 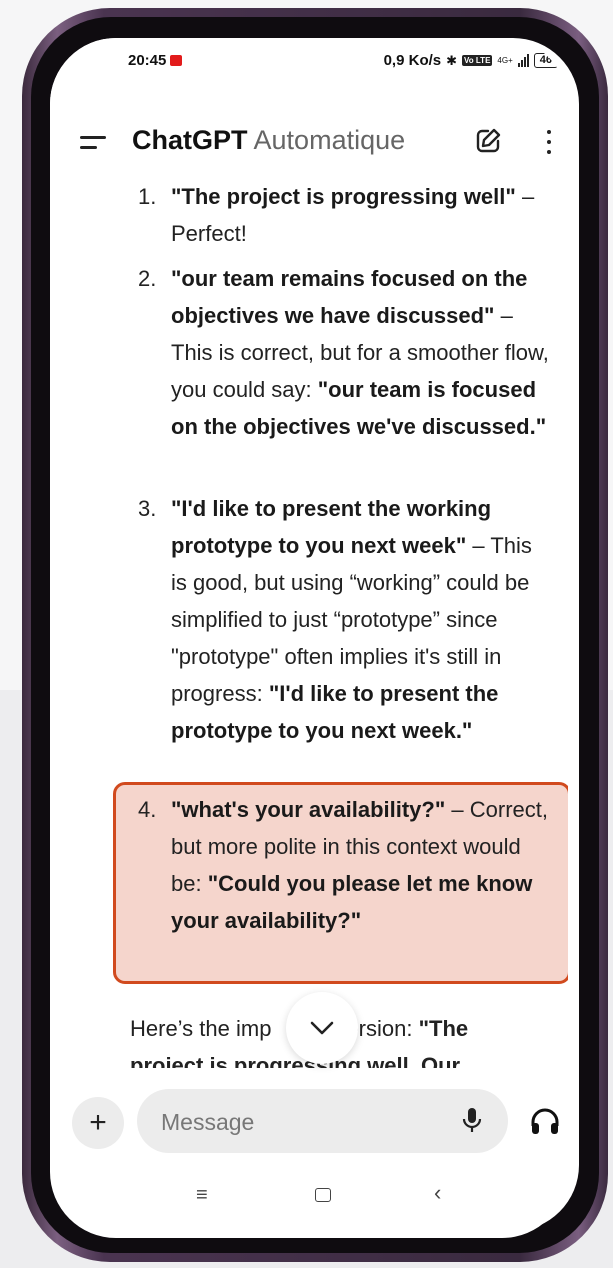 I want to click on attach-button: +, so click(x=98, y=1123).